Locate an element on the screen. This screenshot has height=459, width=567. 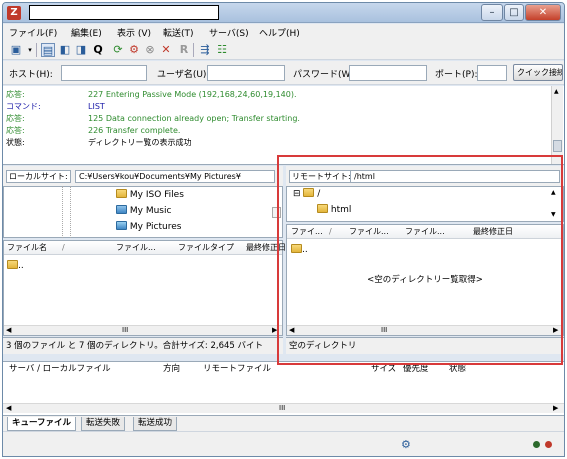
toggle-queue-icon: Q is located at coordinates (98, 50).